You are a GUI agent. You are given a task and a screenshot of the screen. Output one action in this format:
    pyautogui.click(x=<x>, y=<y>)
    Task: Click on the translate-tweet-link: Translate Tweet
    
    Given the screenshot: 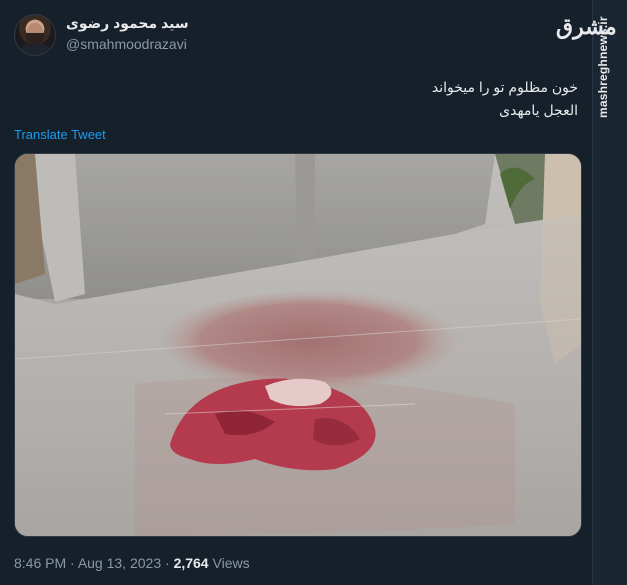 What is the action you would take?
    pyautogui.click(x=60, y=134)
    